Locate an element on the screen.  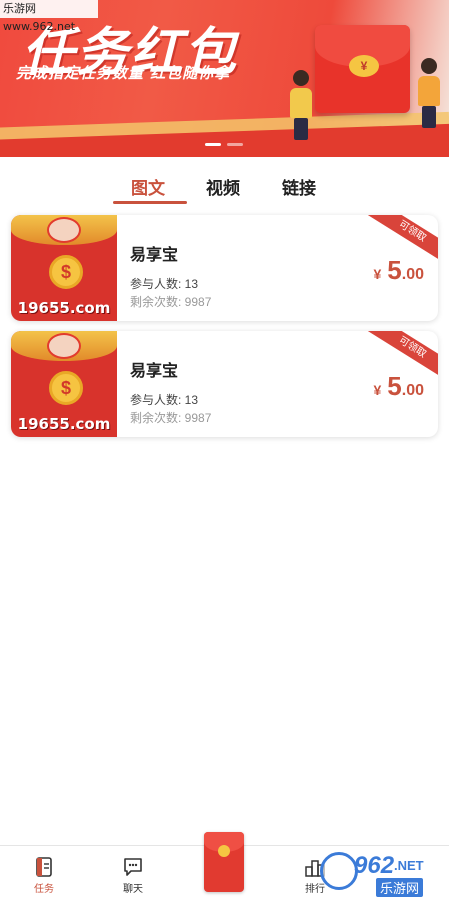
content-type-tabs: 图文 视频 链接 is located at coordinates (224, 188).